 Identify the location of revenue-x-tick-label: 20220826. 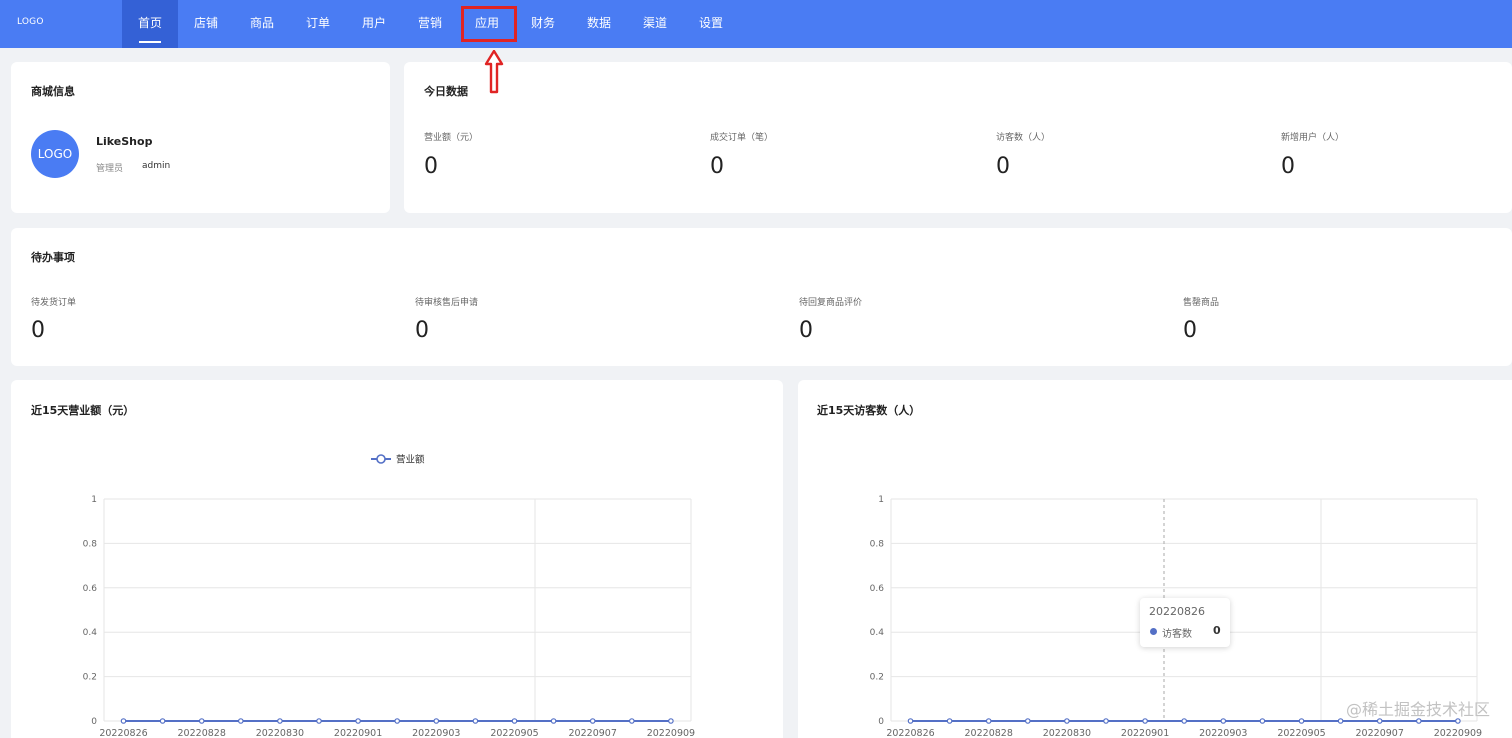
(123, 733).